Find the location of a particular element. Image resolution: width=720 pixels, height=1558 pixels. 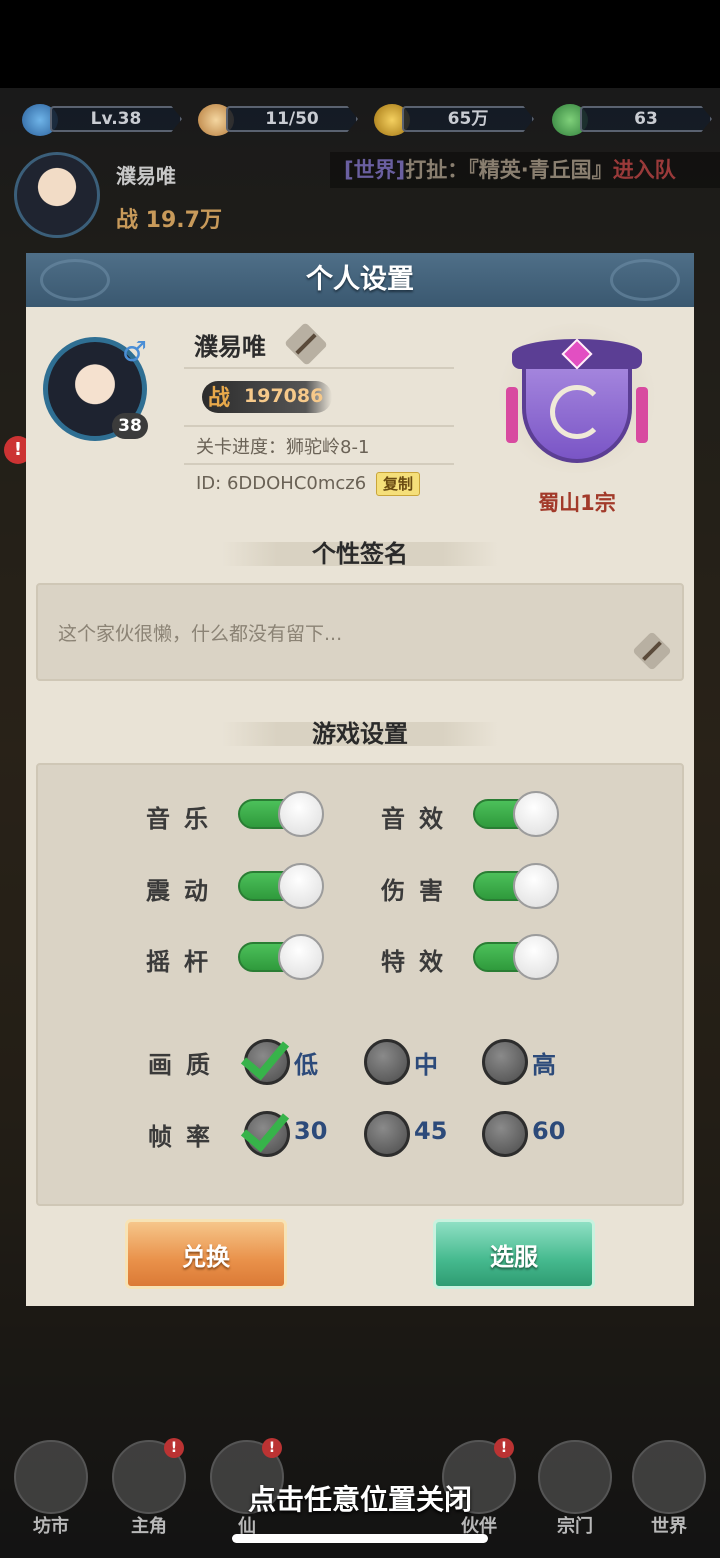

stage-progress: 关卡进度：狮驼岭8-1 is located at coordinates (283, 447).